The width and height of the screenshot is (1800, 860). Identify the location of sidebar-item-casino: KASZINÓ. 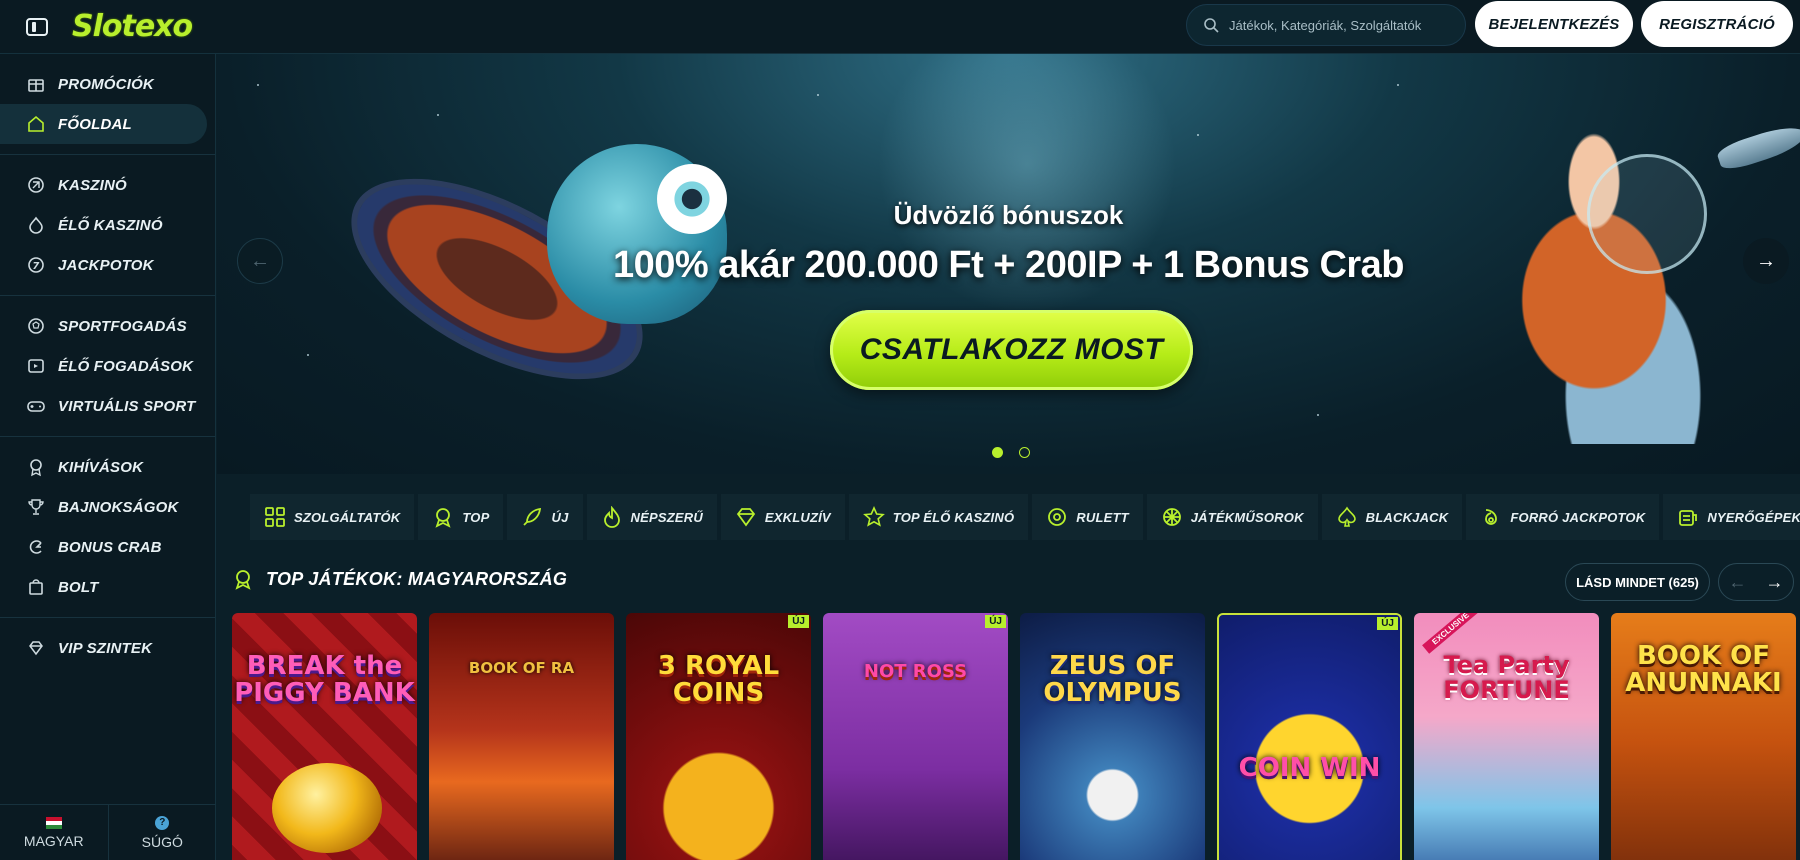
(107, 185).